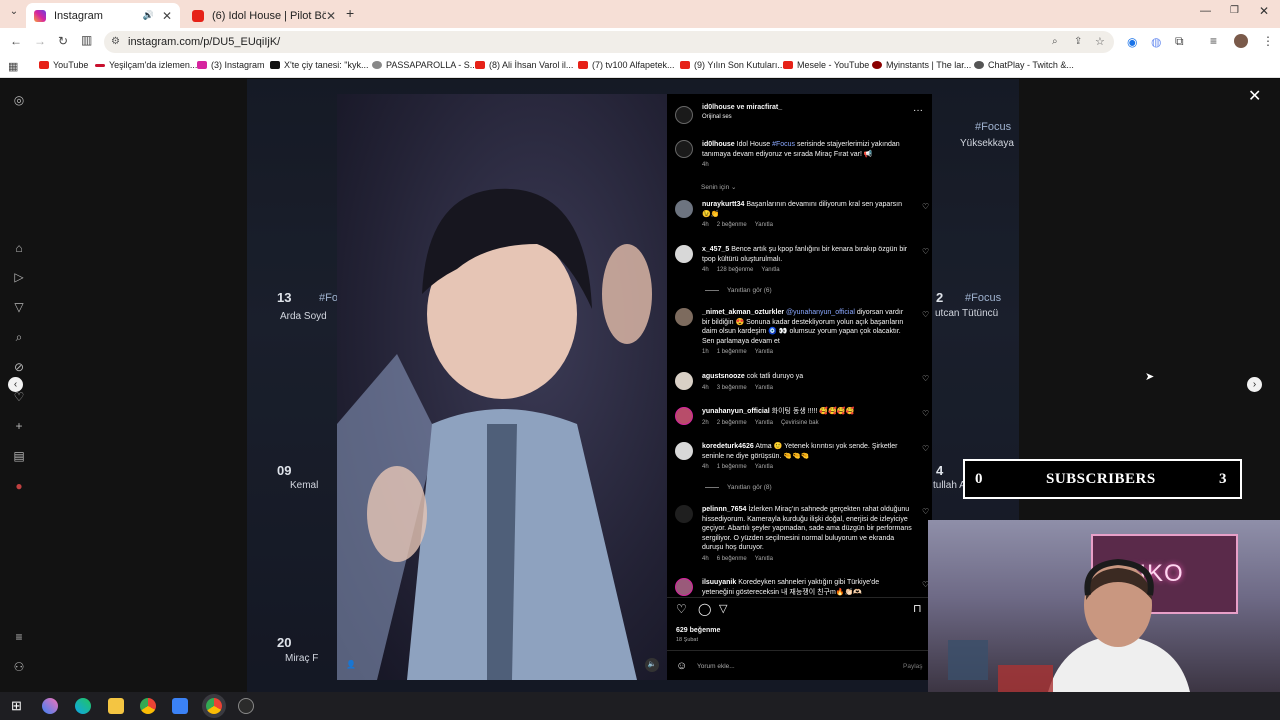 Image resolution: width=1280 pixels, height=720 pixels. Describe the element at coordinates (917, 608) in the screenshot. I see `save-icon: ⊓` at that location.